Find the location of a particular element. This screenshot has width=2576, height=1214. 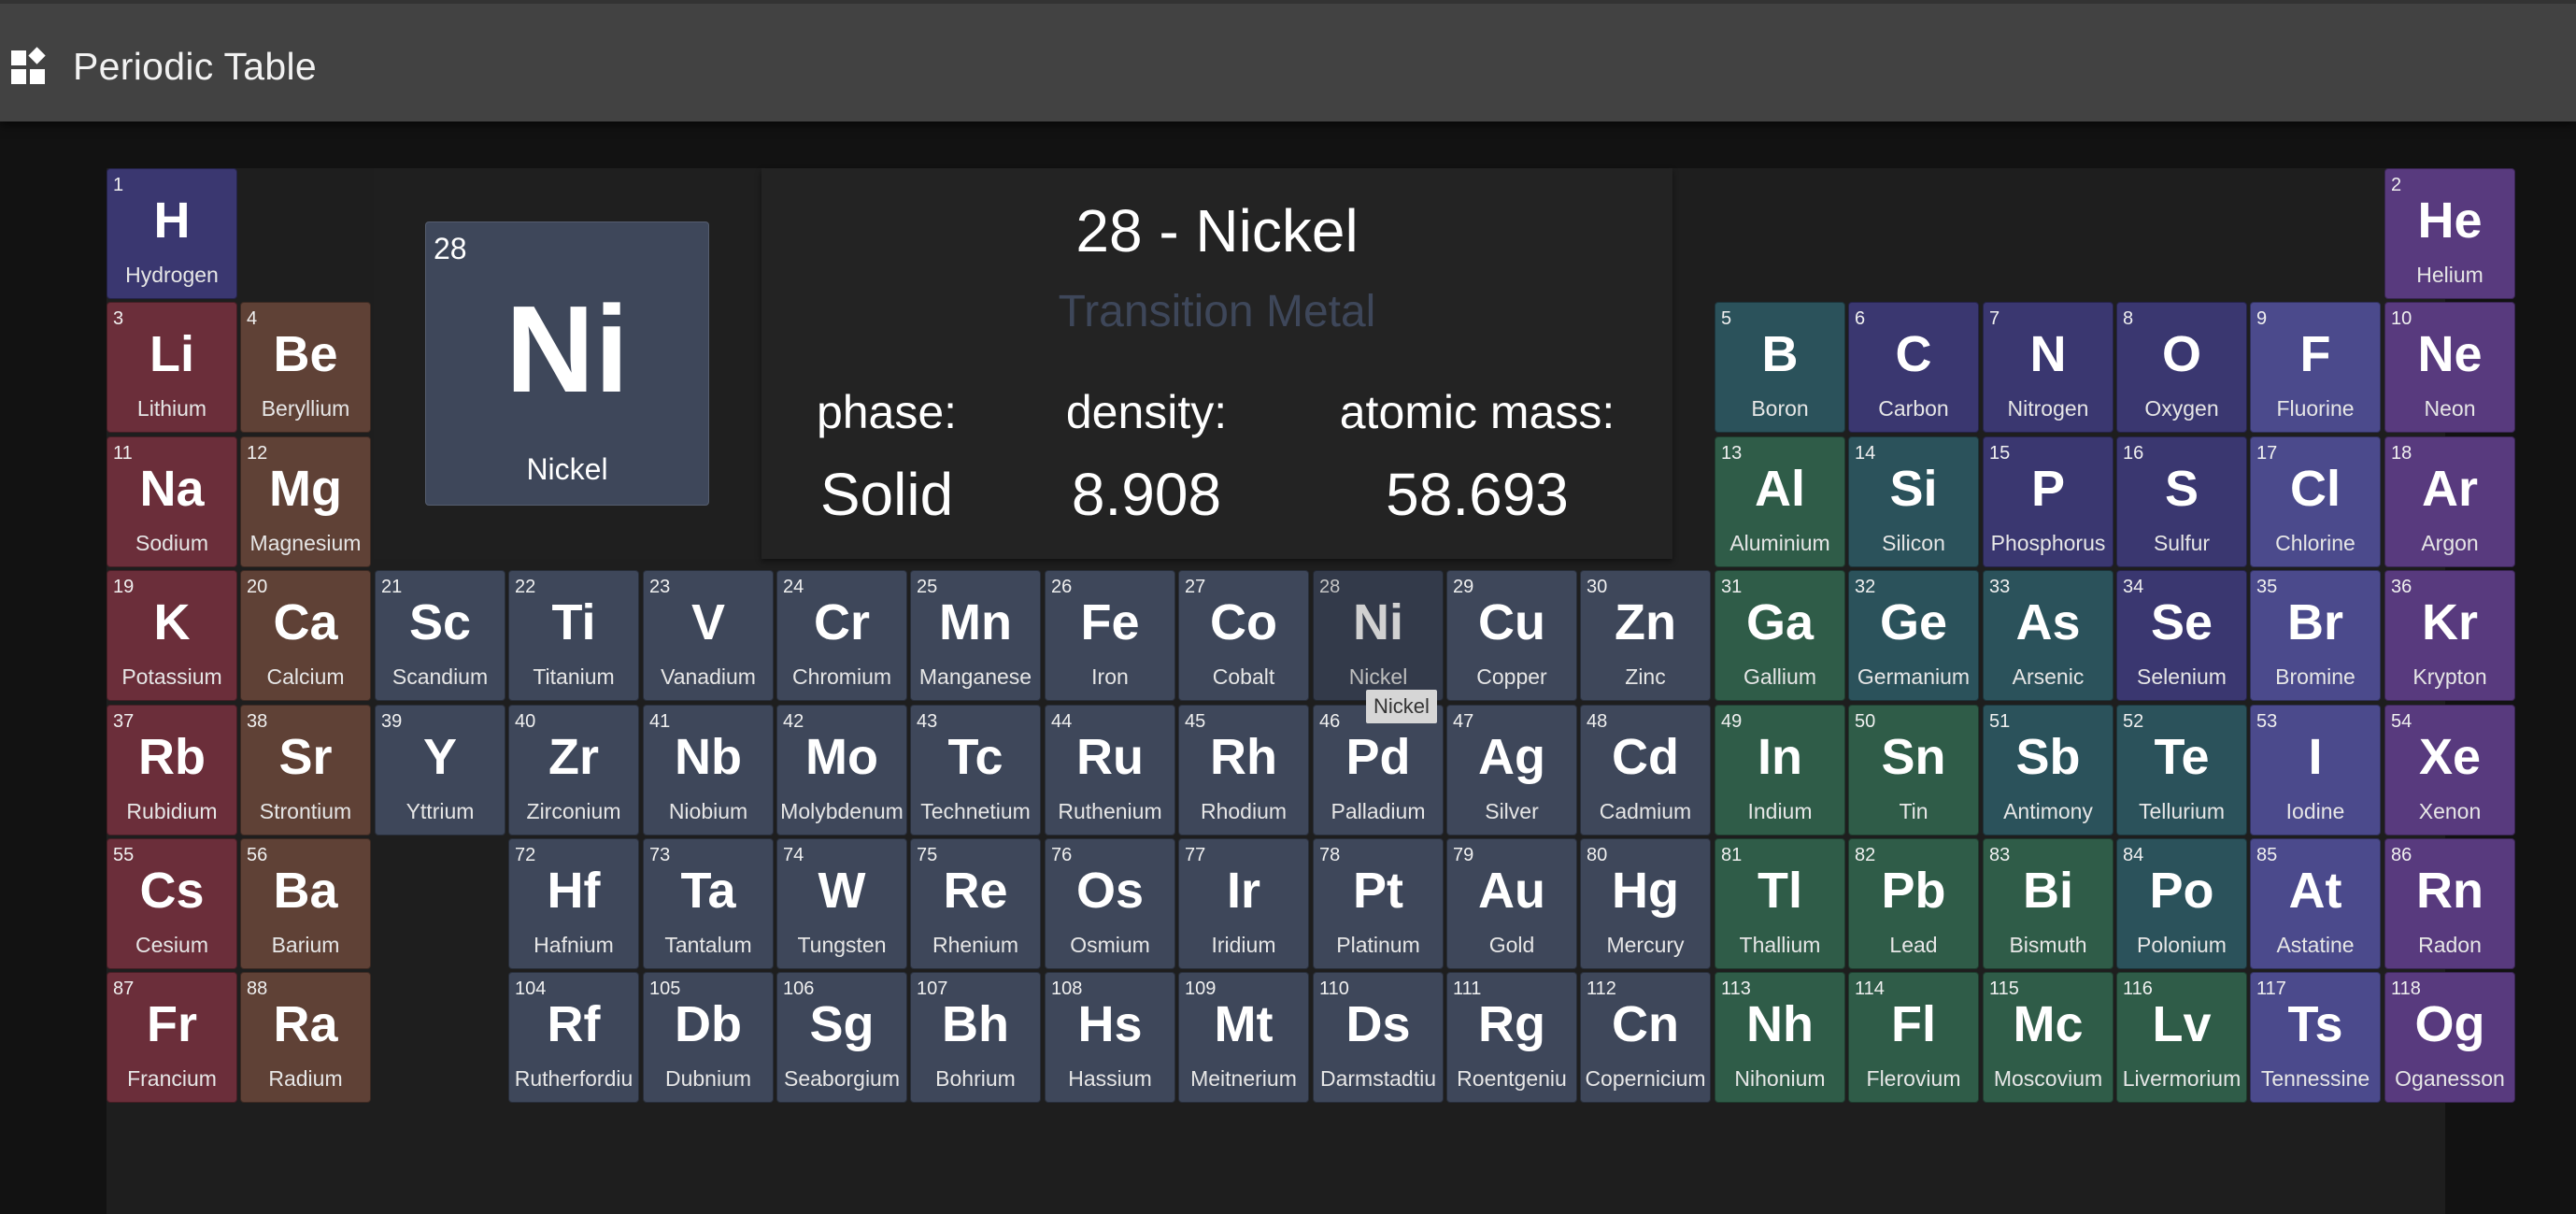

element-tile-bismuth: 83 Bi Bismuth is located at coordinates (2048, 903).